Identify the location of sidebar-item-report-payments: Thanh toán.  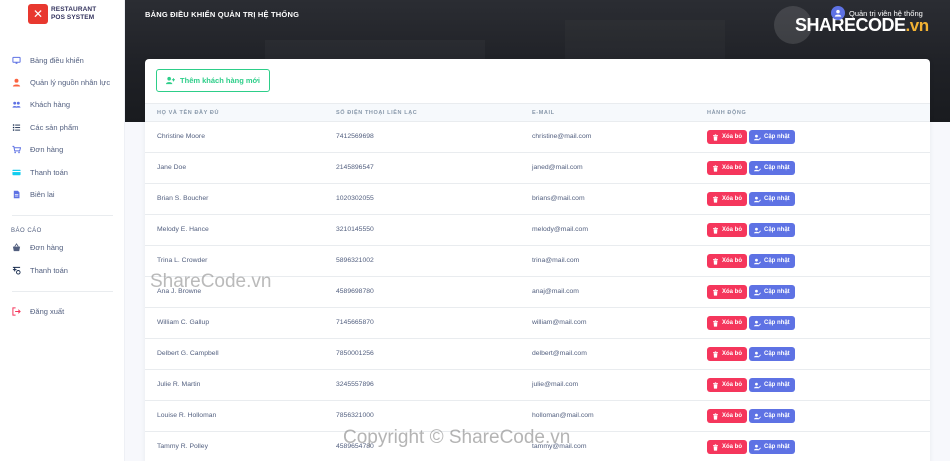
(62, 270).